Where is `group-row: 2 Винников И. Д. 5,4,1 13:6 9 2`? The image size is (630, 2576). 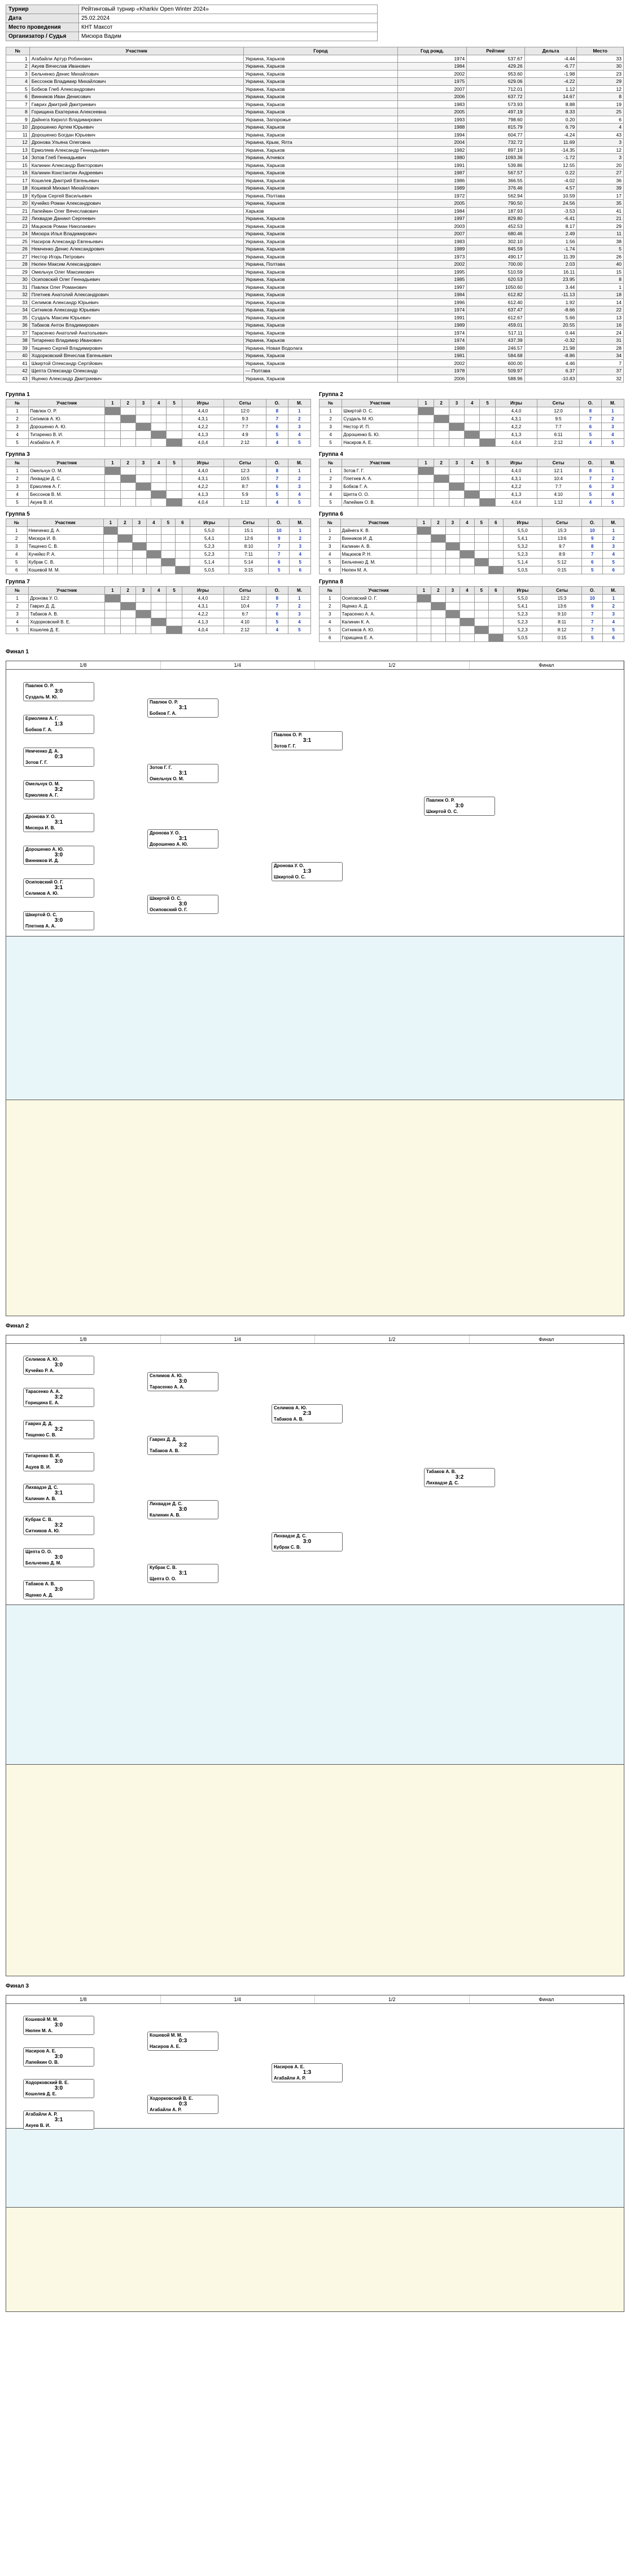
group-row: 2 Винников И. Д. 5,4,1 13:6 9 2 is located at coordinates (471, 538).